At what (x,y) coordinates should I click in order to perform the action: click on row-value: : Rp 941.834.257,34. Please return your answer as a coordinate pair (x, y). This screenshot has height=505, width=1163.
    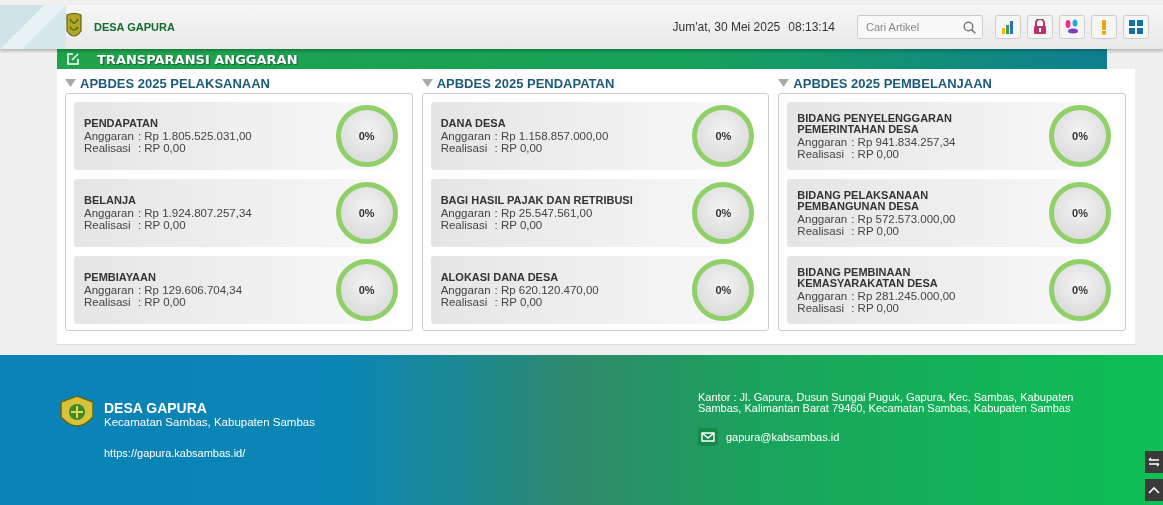
    Looking at the image, I should click on (903, 141).